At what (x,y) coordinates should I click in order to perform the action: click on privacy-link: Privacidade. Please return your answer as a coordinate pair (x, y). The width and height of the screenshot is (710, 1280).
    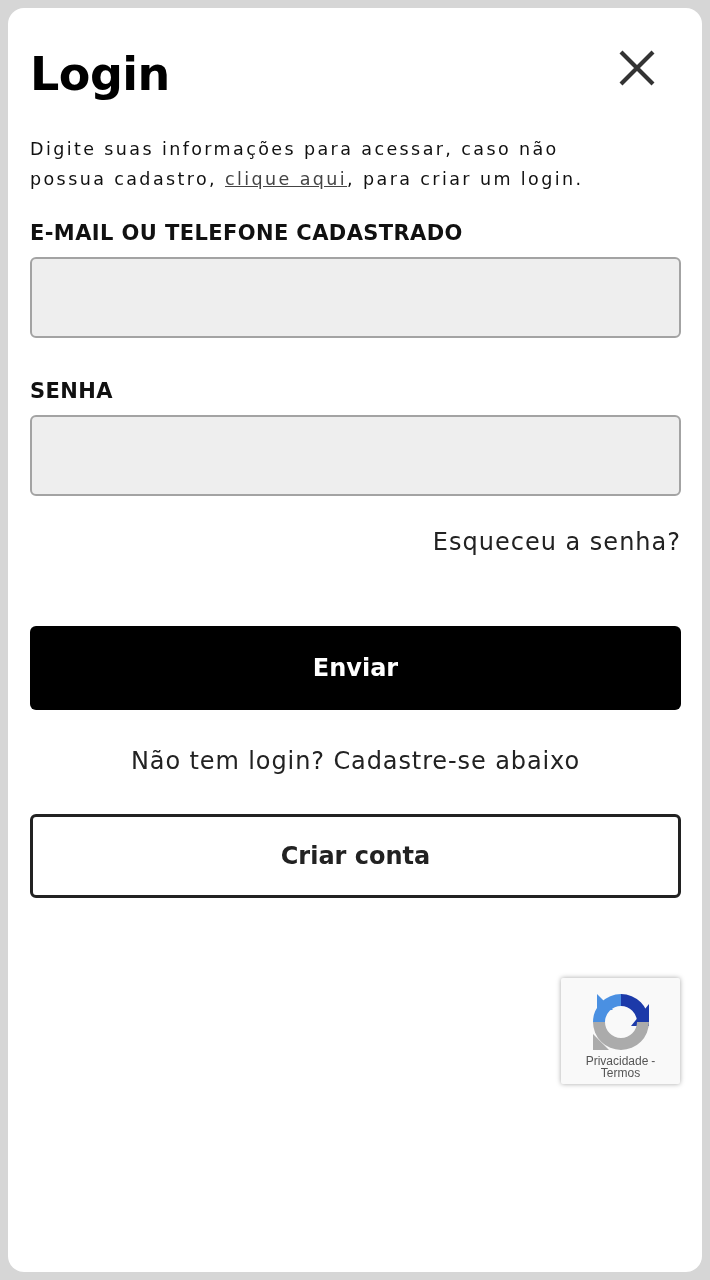
    Looking at the image, I should click on (617, 1061).